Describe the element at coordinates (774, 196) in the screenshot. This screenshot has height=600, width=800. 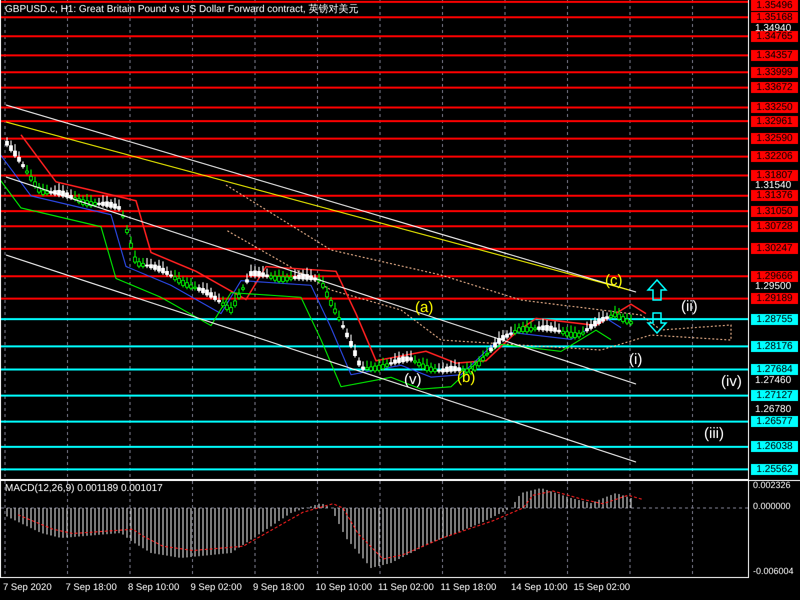
I see `price-level-label: 1.31376` at that location.